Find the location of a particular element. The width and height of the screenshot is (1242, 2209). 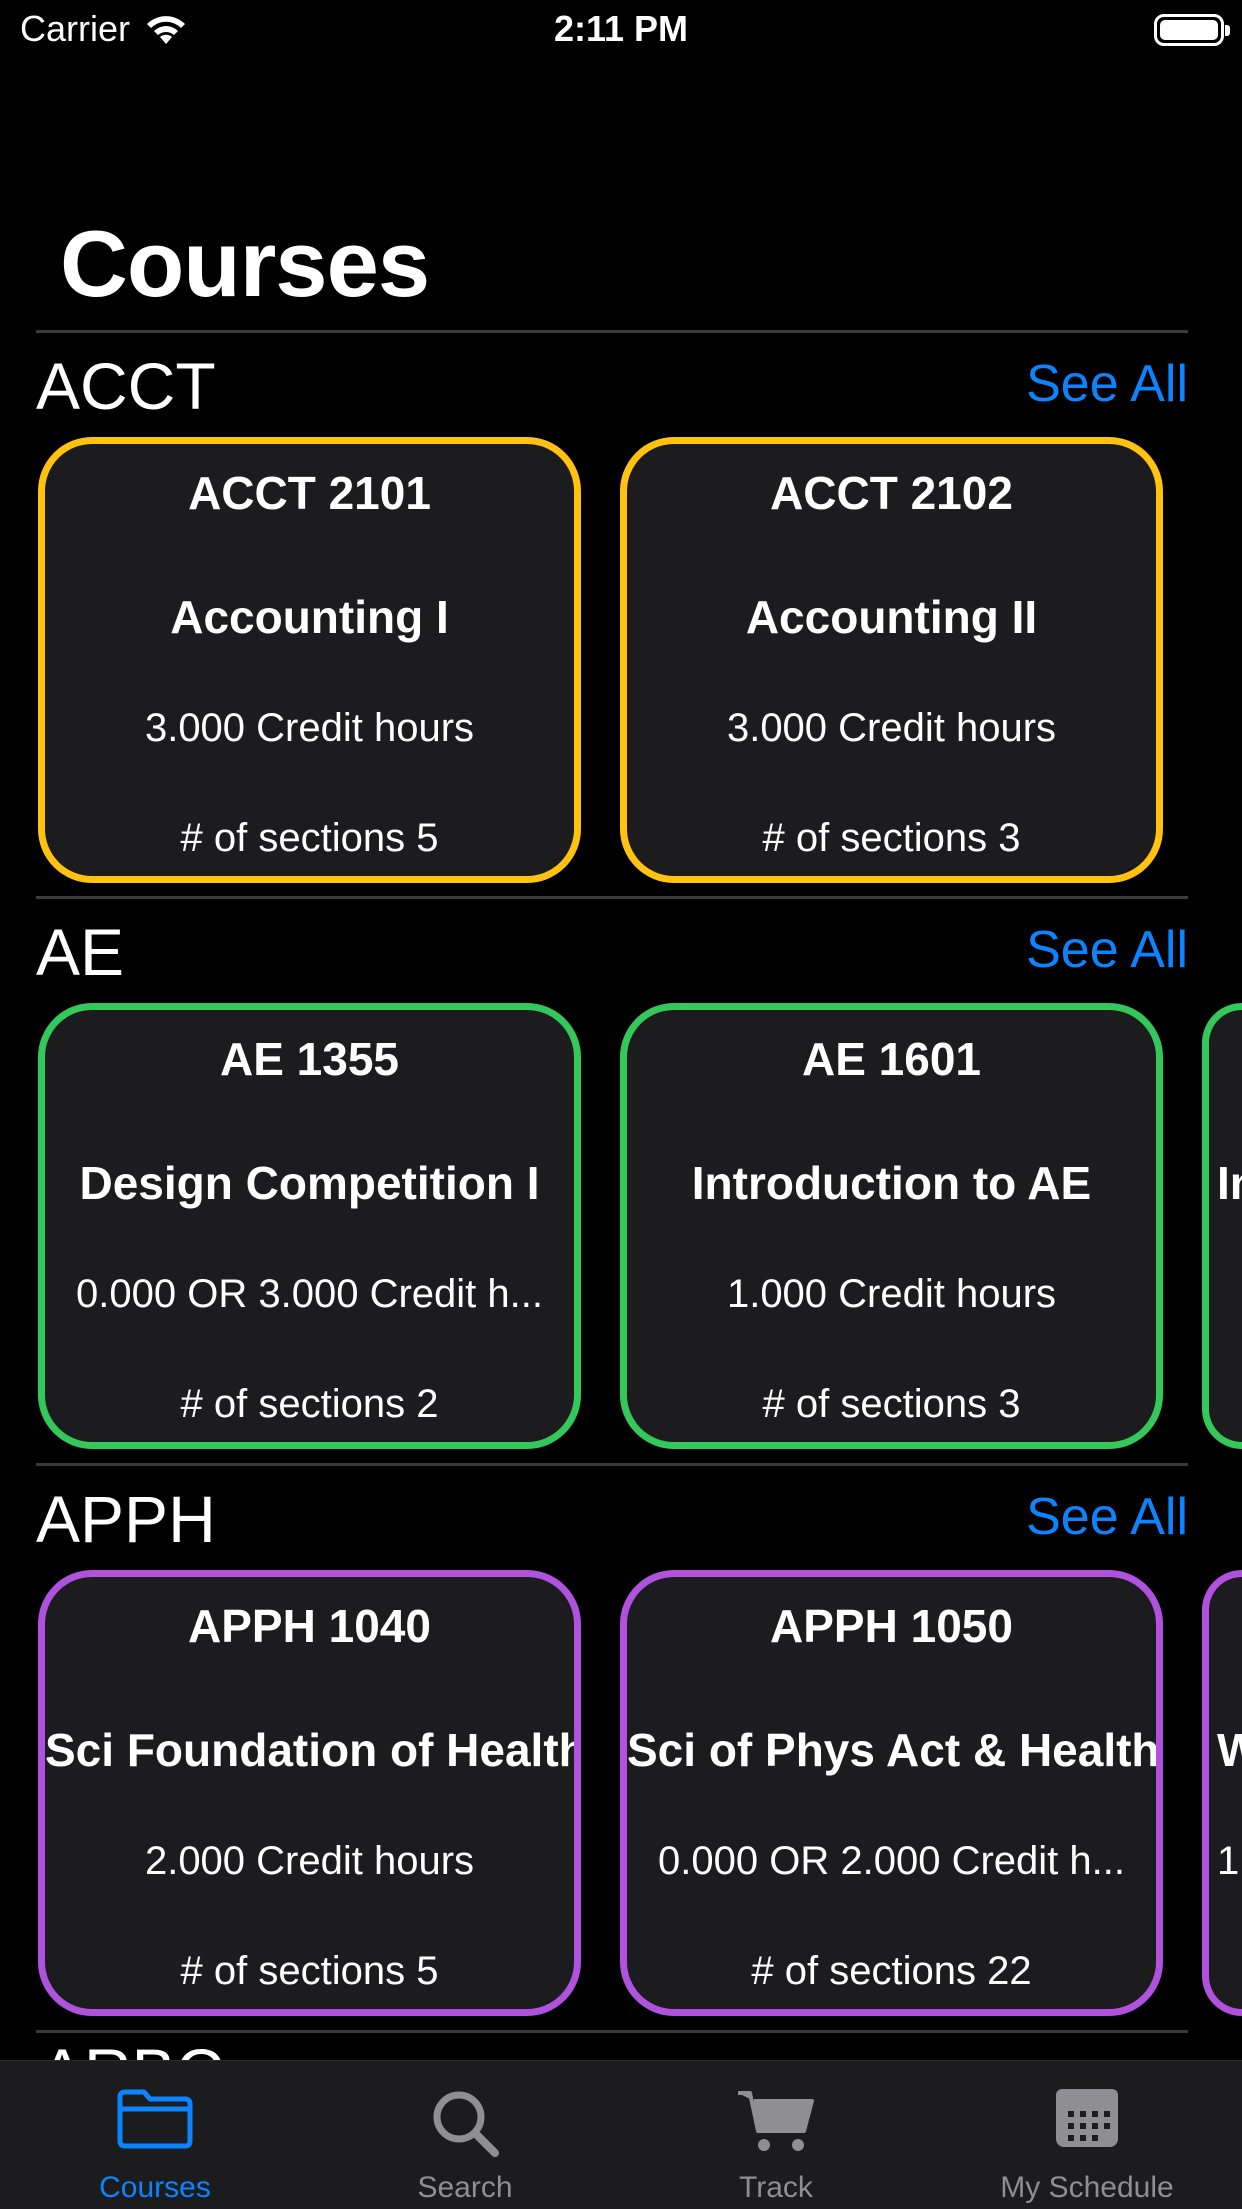

cart-icon is located at coordinates (776, 2121).